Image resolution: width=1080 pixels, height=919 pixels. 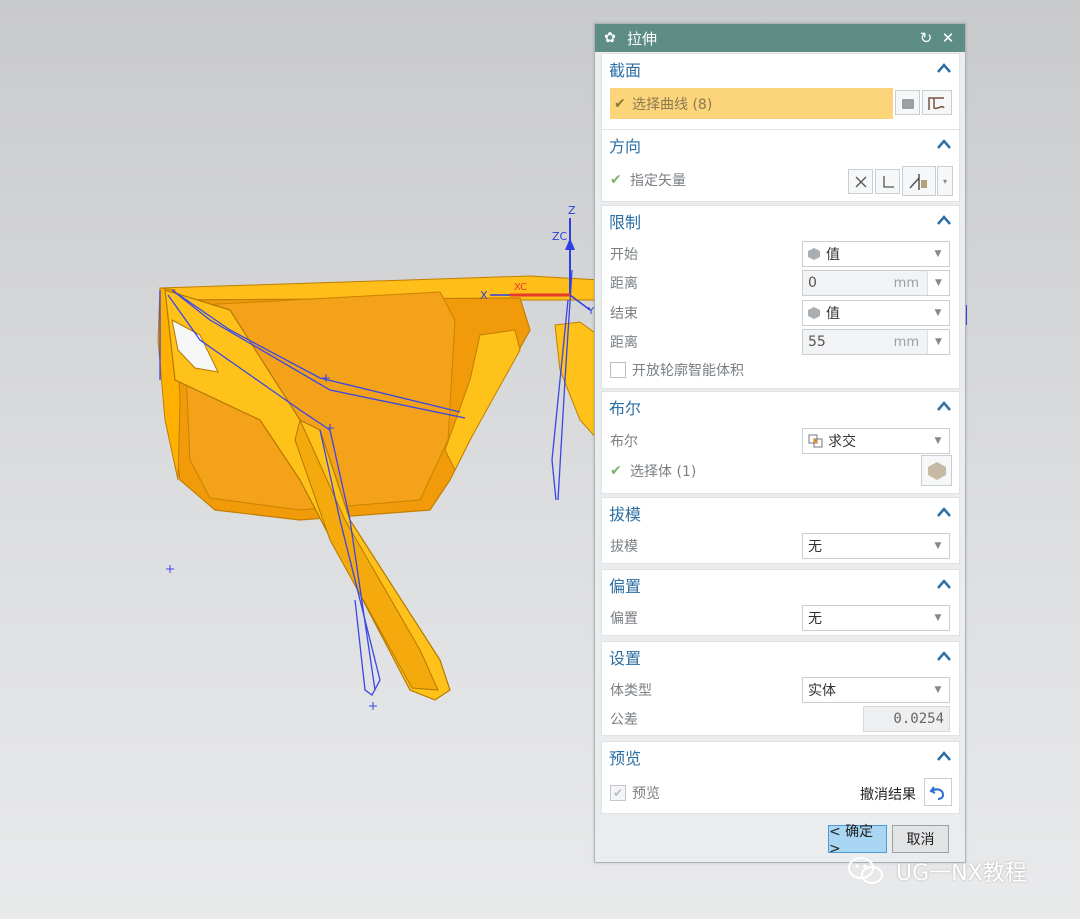 What do you see at coordinates (876, 690) in the screenshot?
I see `body-type-select: 实体 ▼` at bounding box center [876, 690].